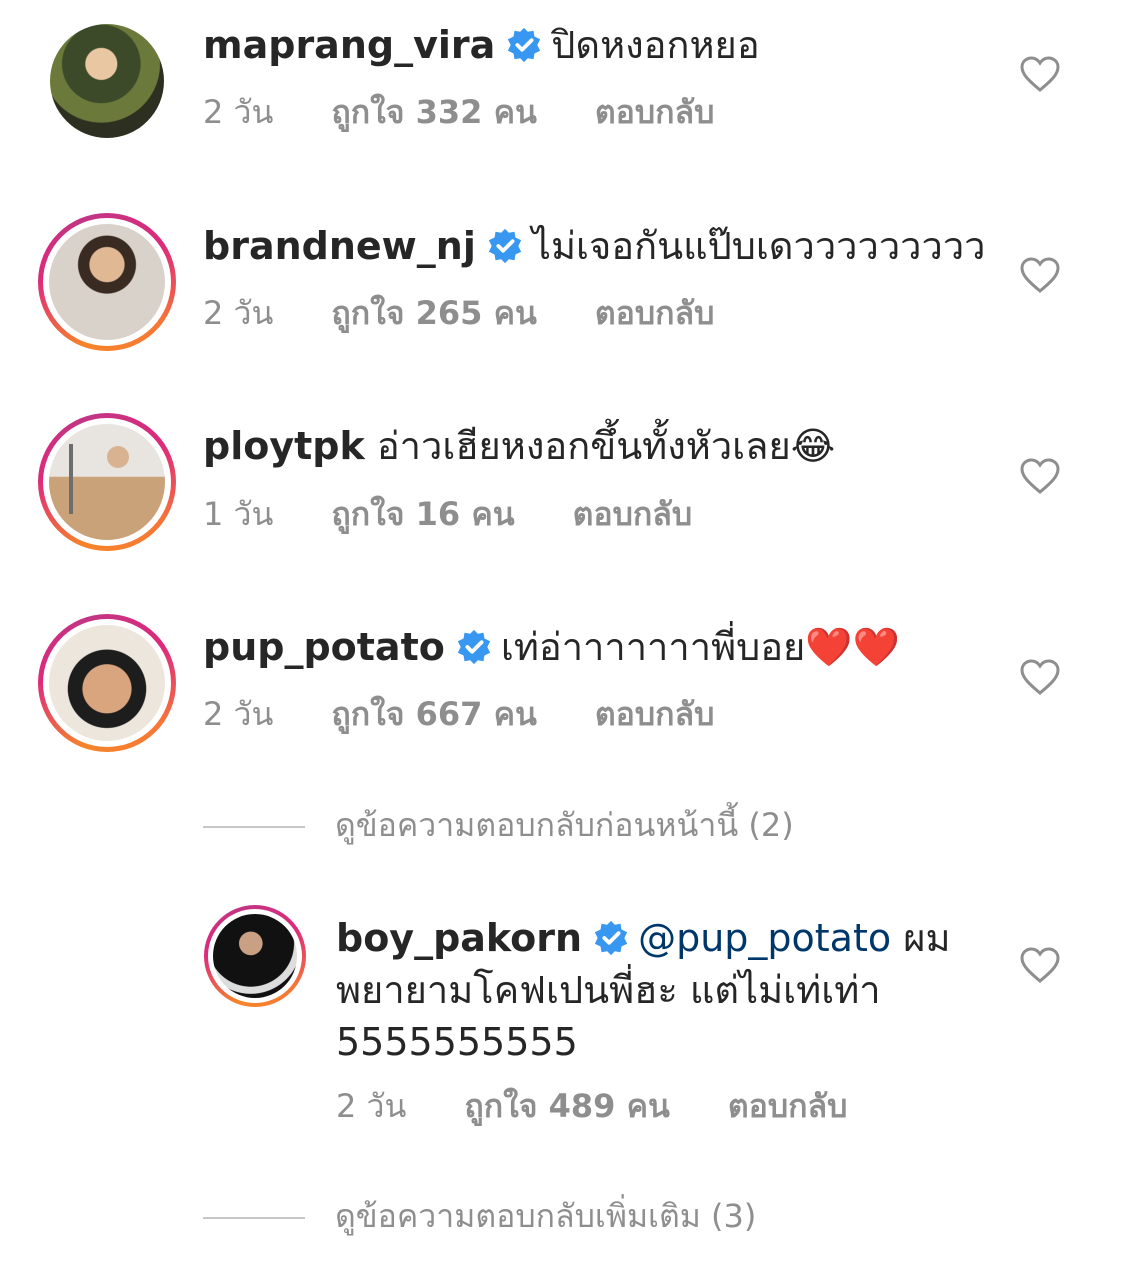 The height and width of the screenshot is (1280, 1129). What do you see at coordinates (433, 714) in the screenshot?
I see `comment-likes: ถูกใจ 667 คน` at bounding box center [433, 714].